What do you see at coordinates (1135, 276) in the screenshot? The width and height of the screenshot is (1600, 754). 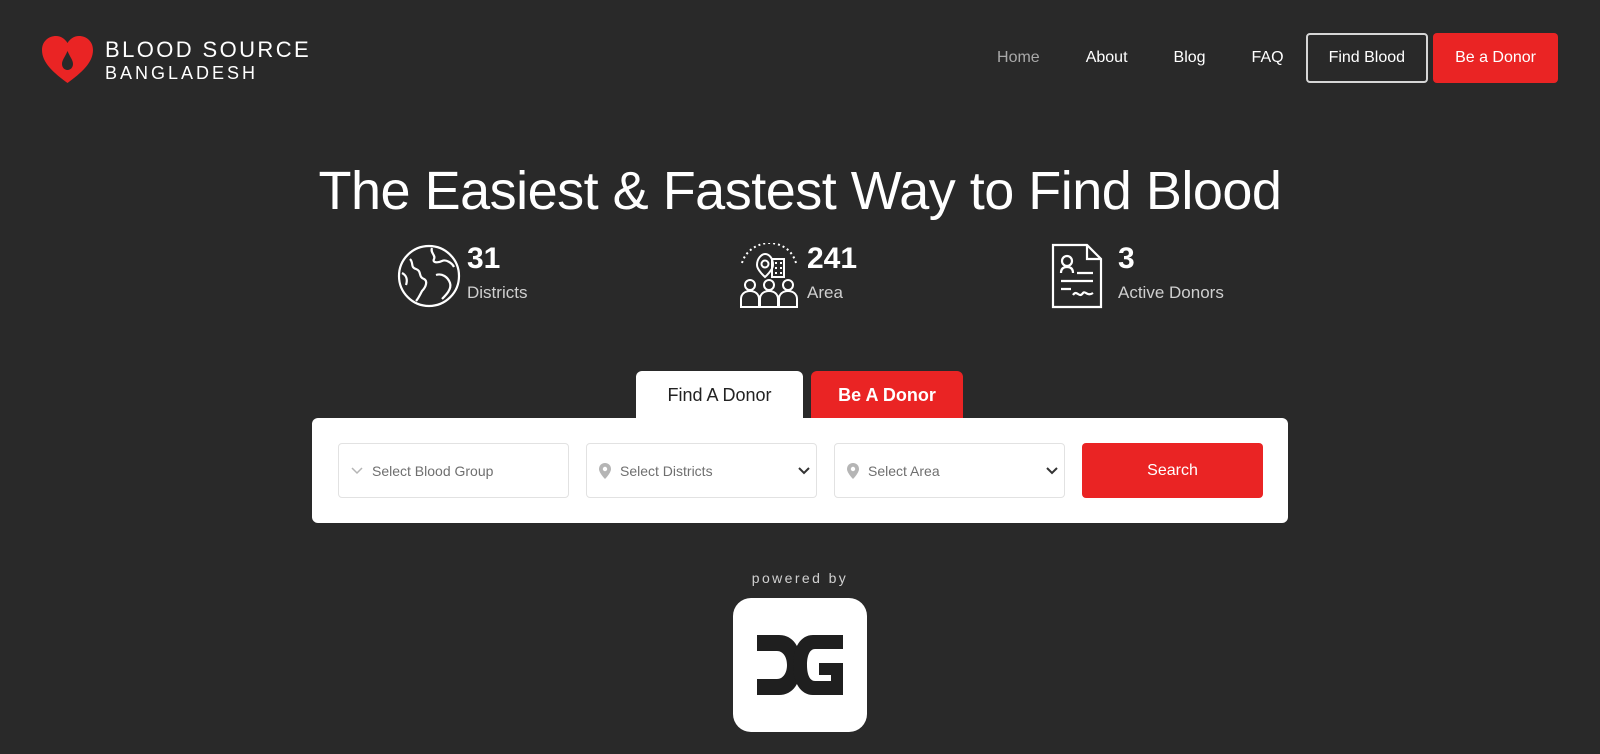 I see `stat-active-donors: 3 Active Donors` at bounding box center [1135, 276].